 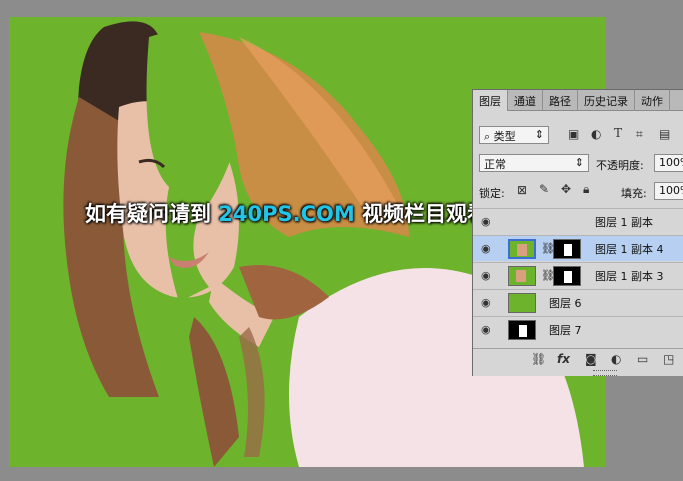 What do you see at coordinates (525, 100) in the screenshot?
I see `tab-channels: 通道` at bounding box center [525, 100].